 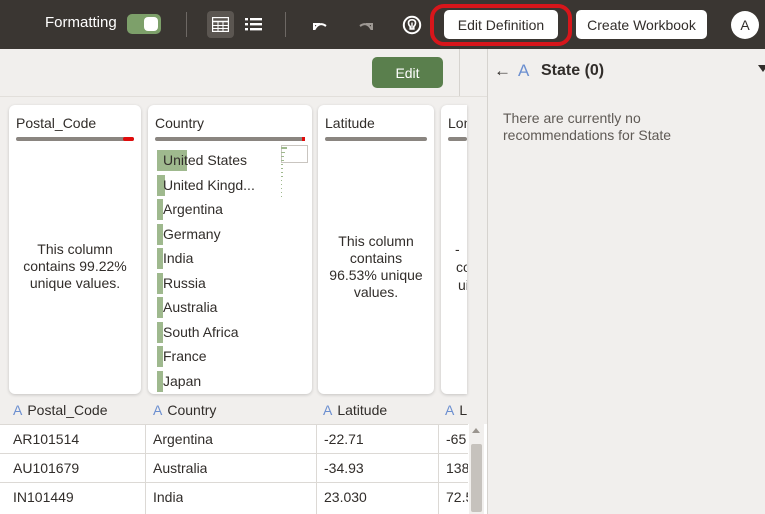 I want to click on card-title: Postal_Code, so click(x=56, y=123).